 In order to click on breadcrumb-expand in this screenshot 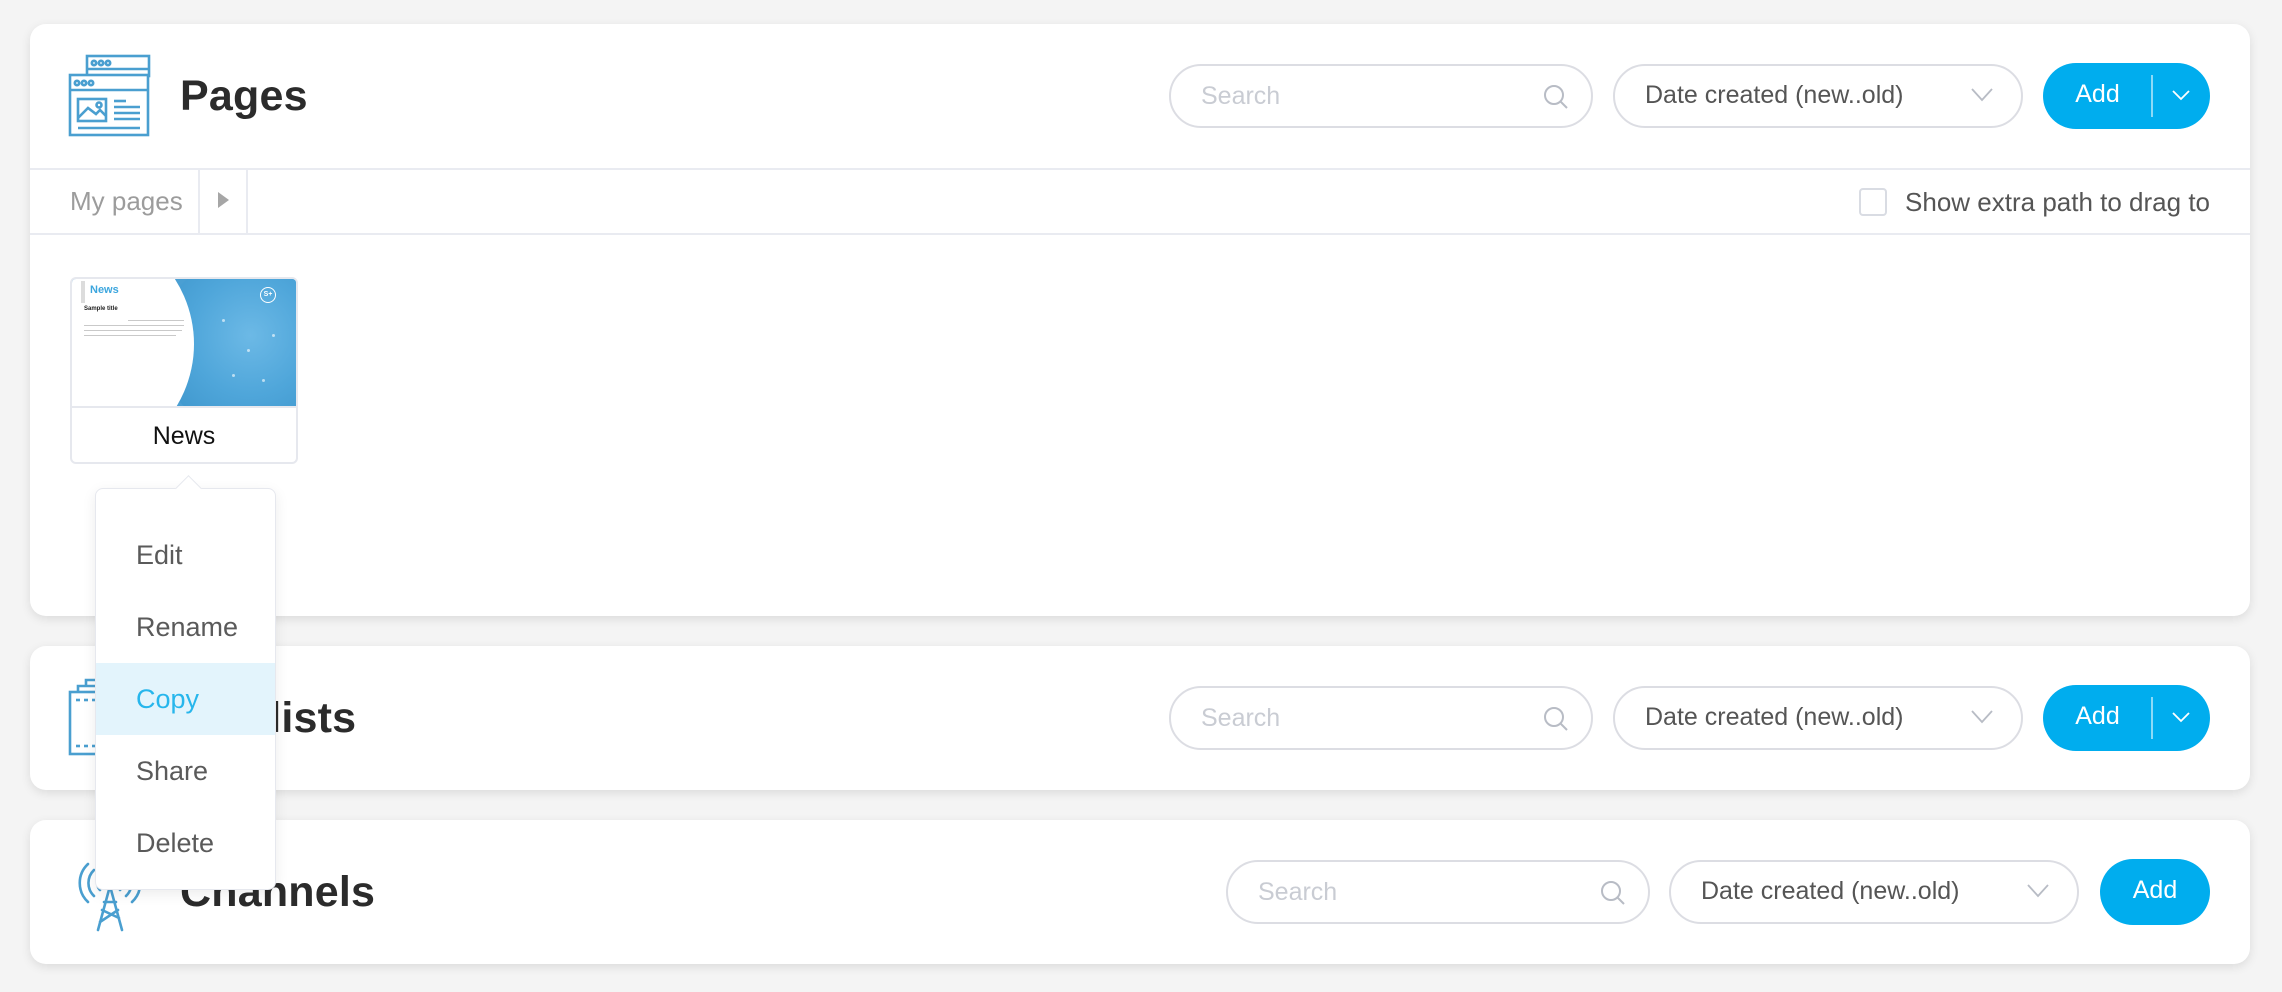, I will do `click(224, 201)`.